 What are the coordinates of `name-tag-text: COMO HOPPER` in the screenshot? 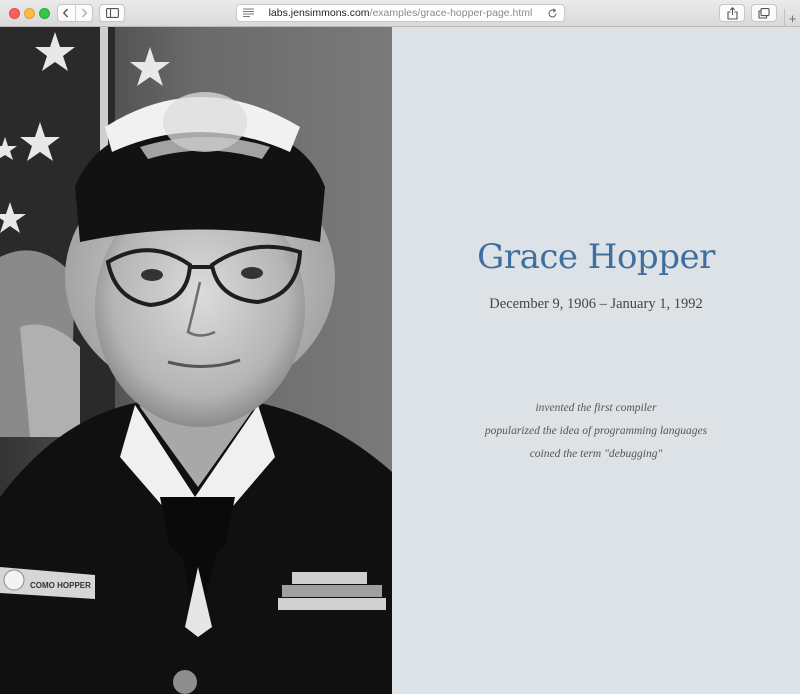 It's located at (60, 585).